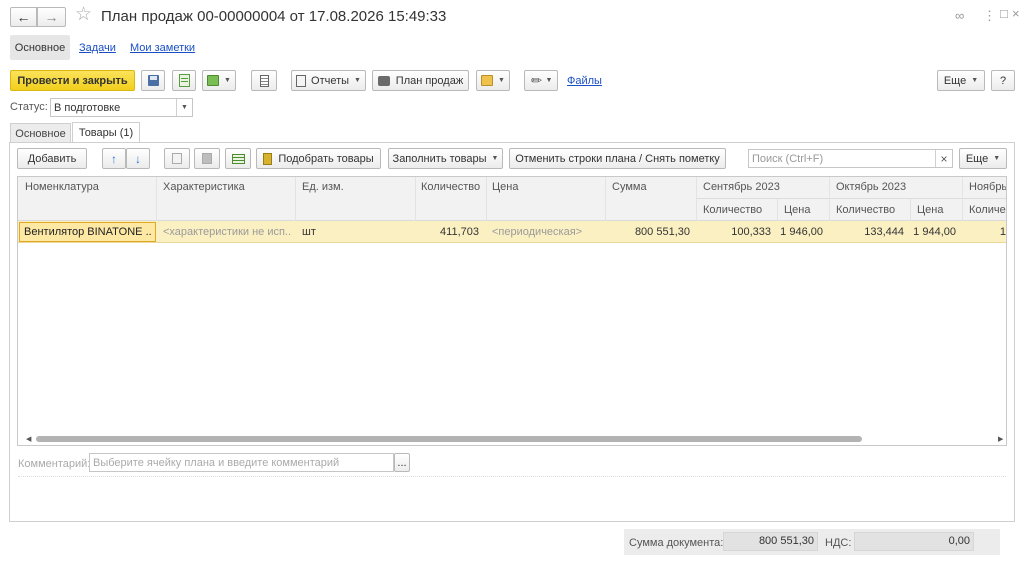 This screenshot has height=564, width=1024. Describe the element at coordinates (584, 81) in the screenshot. I see `files-link: Файлы` at that location.